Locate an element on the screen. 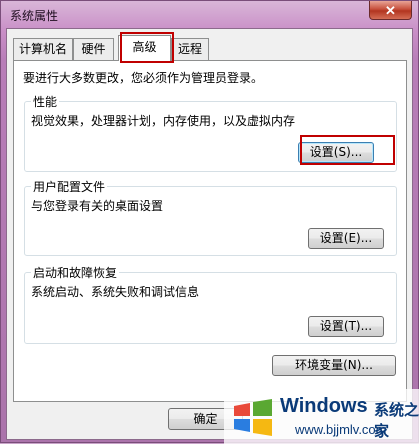 The width and height of the screenshot is (419, 444). close-button: ✕ is located at coordinates (390, 10).